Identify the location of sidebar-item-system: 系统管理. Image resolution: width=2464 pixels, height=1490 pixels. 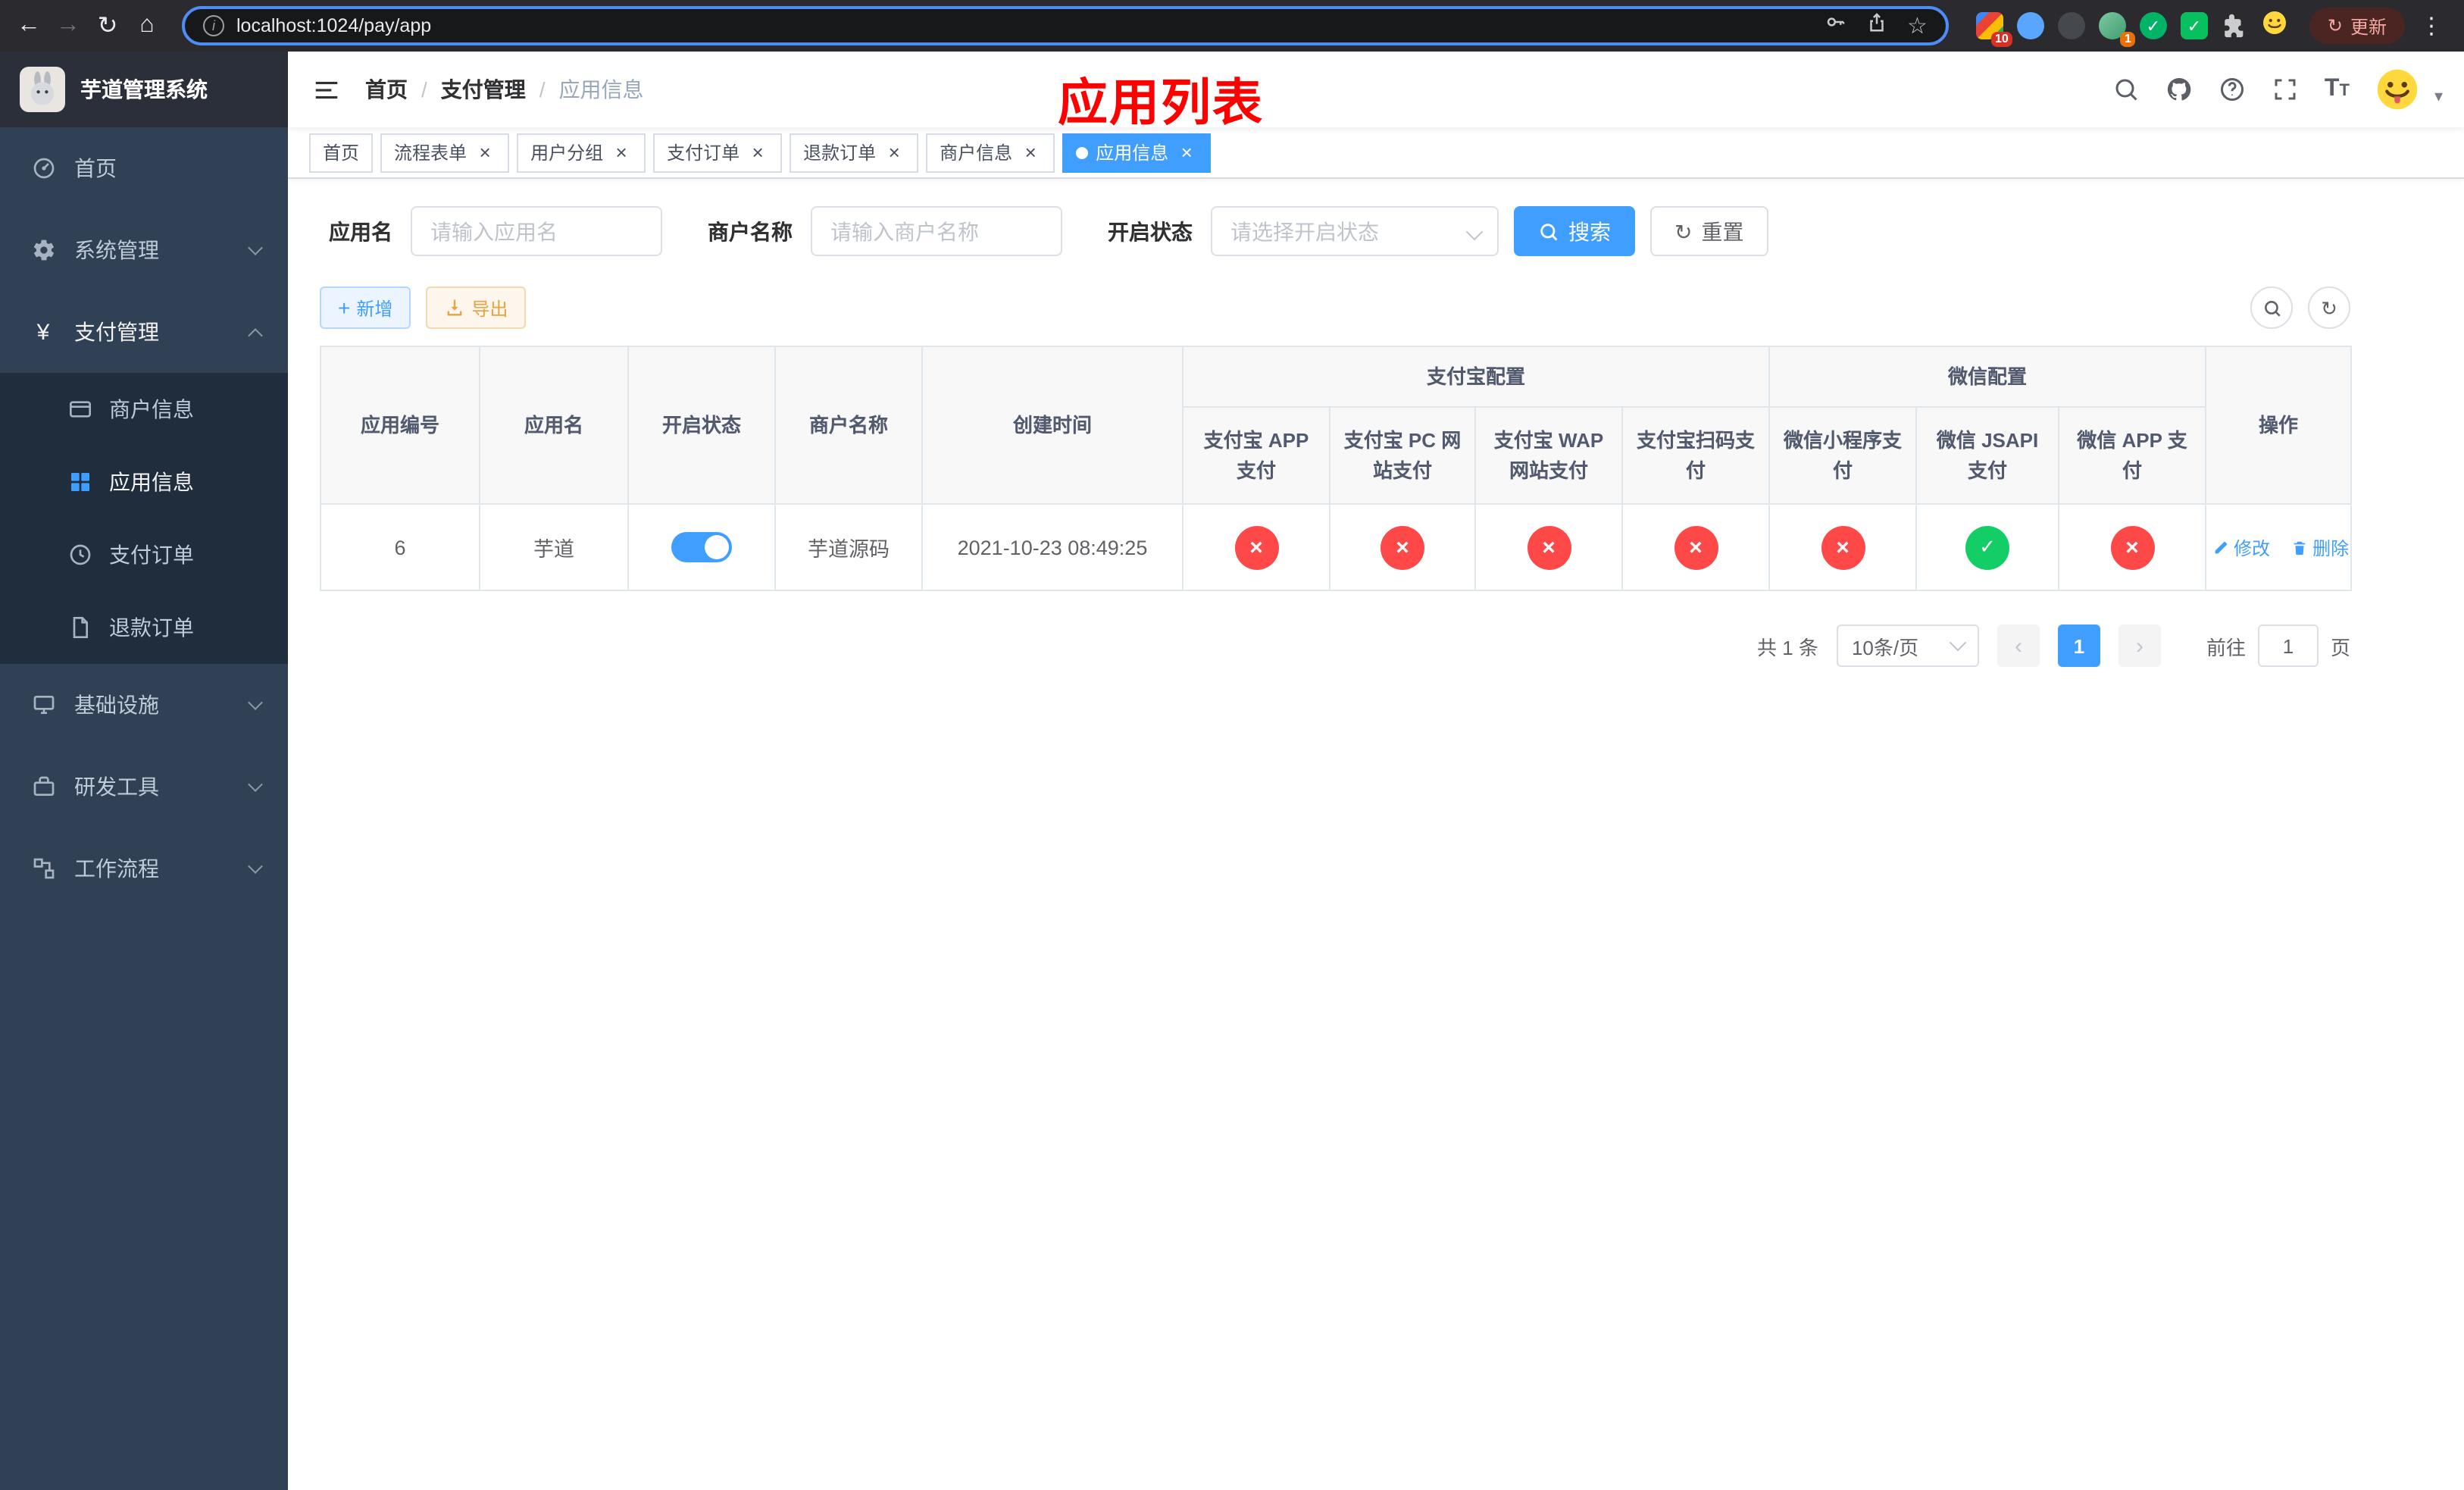
(144, 250).